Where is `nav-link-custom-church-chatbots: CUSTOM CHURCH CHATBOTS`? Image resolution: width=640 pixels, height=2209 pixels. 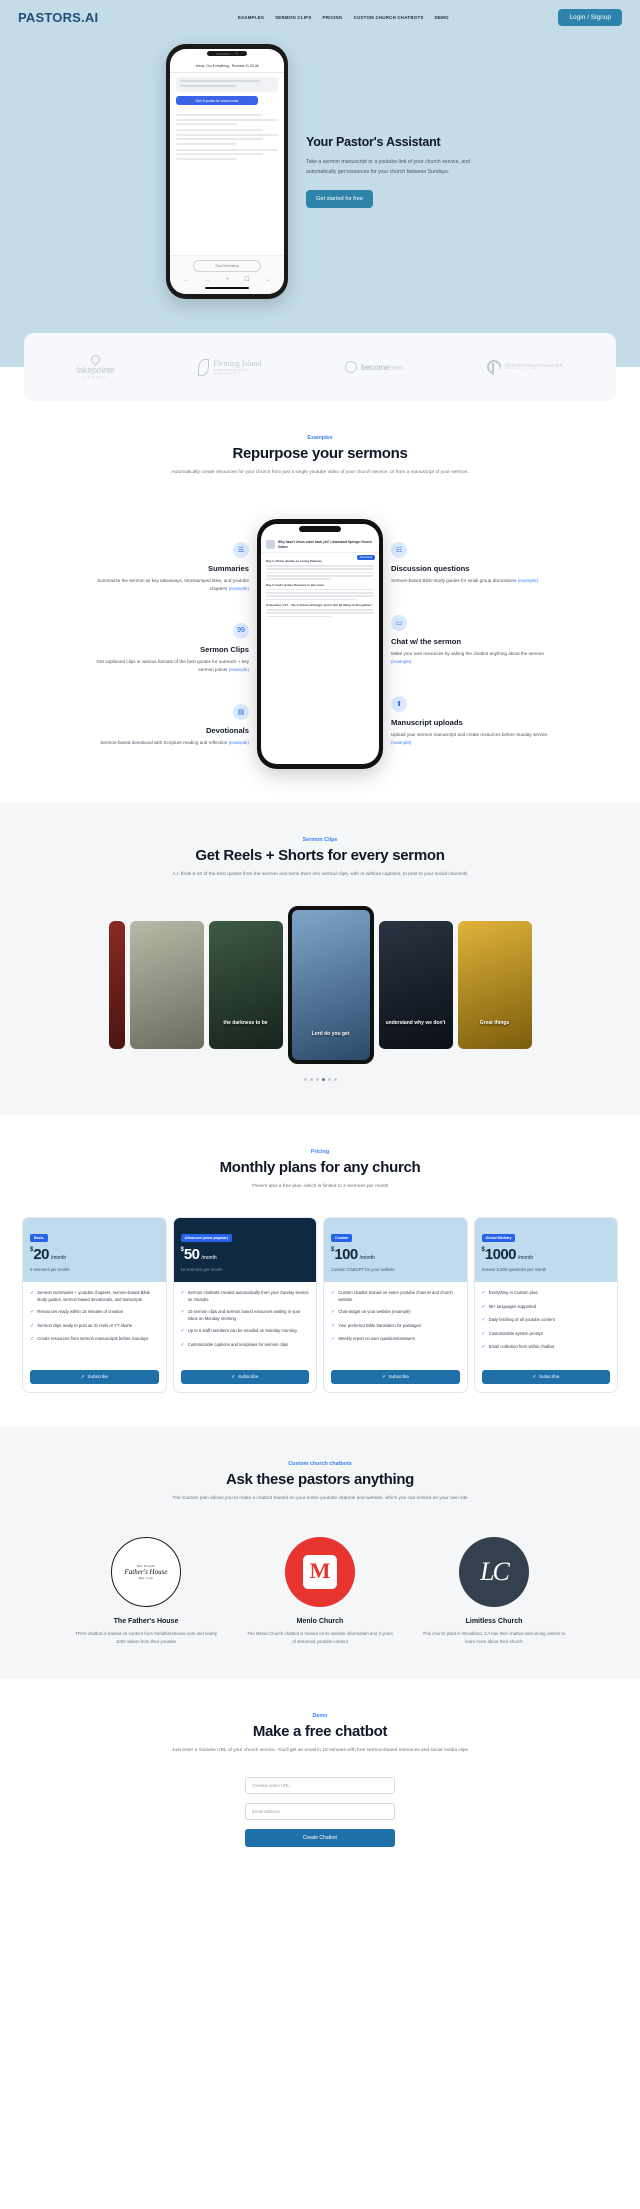
nav-link-custom-church-chatbots: CUSTOM CHURCH CHATBOTS is located at coordinates (389, 17).